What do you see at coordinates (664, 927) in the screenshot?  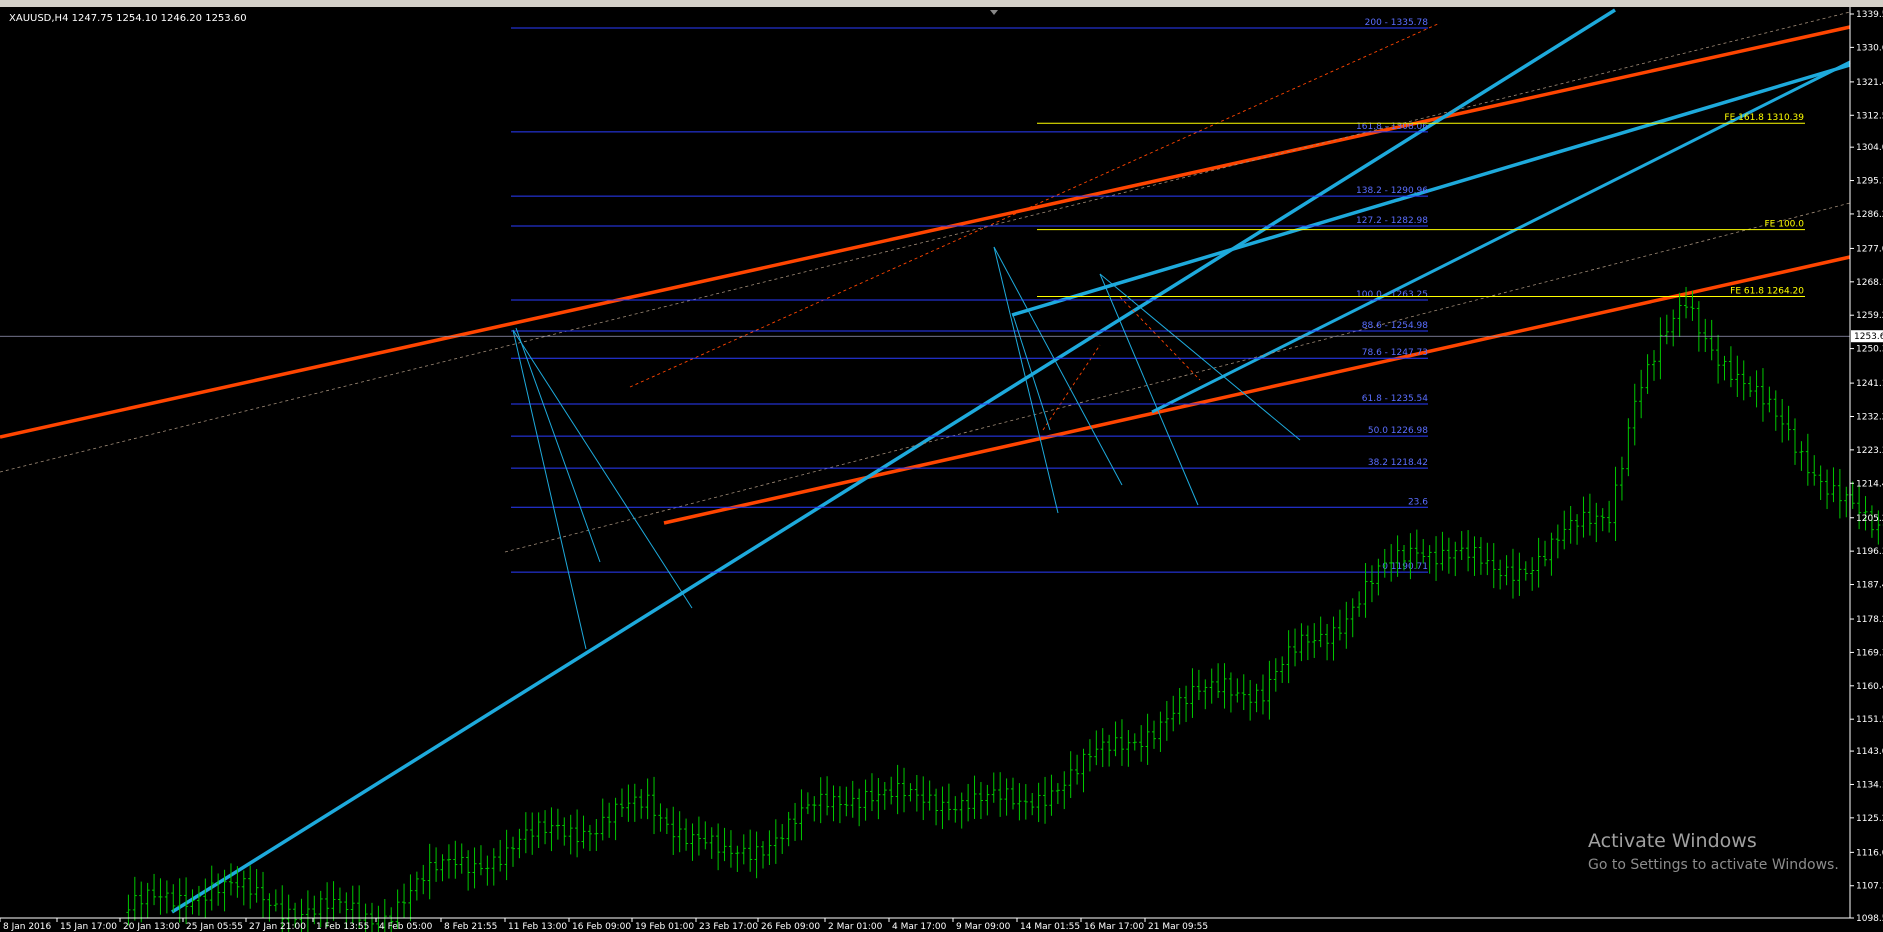 I see `time-tick-label: 19 Feb 01:00` at bounding box center [664, 927].